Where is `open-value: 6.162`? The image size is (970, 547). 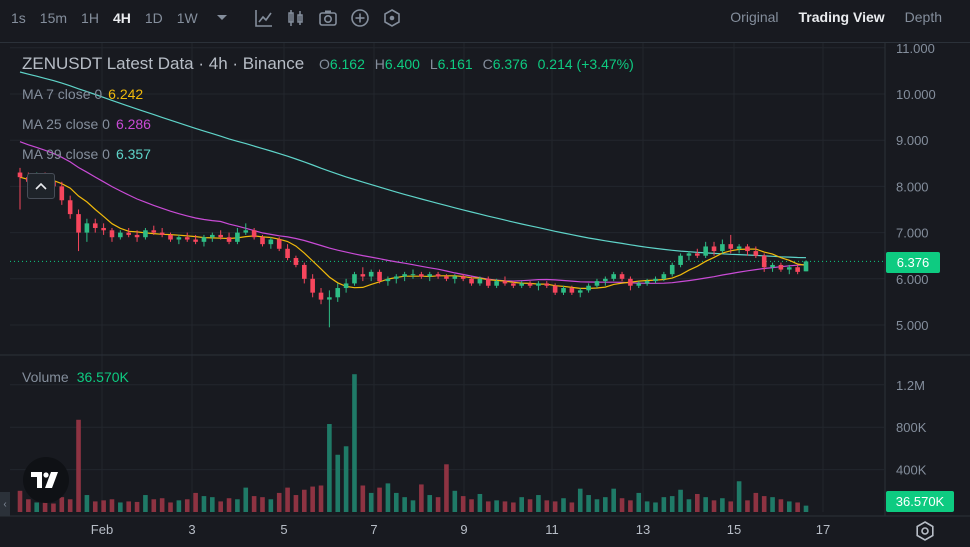
open-value: 6.162 is located at coordinates (347, 64).